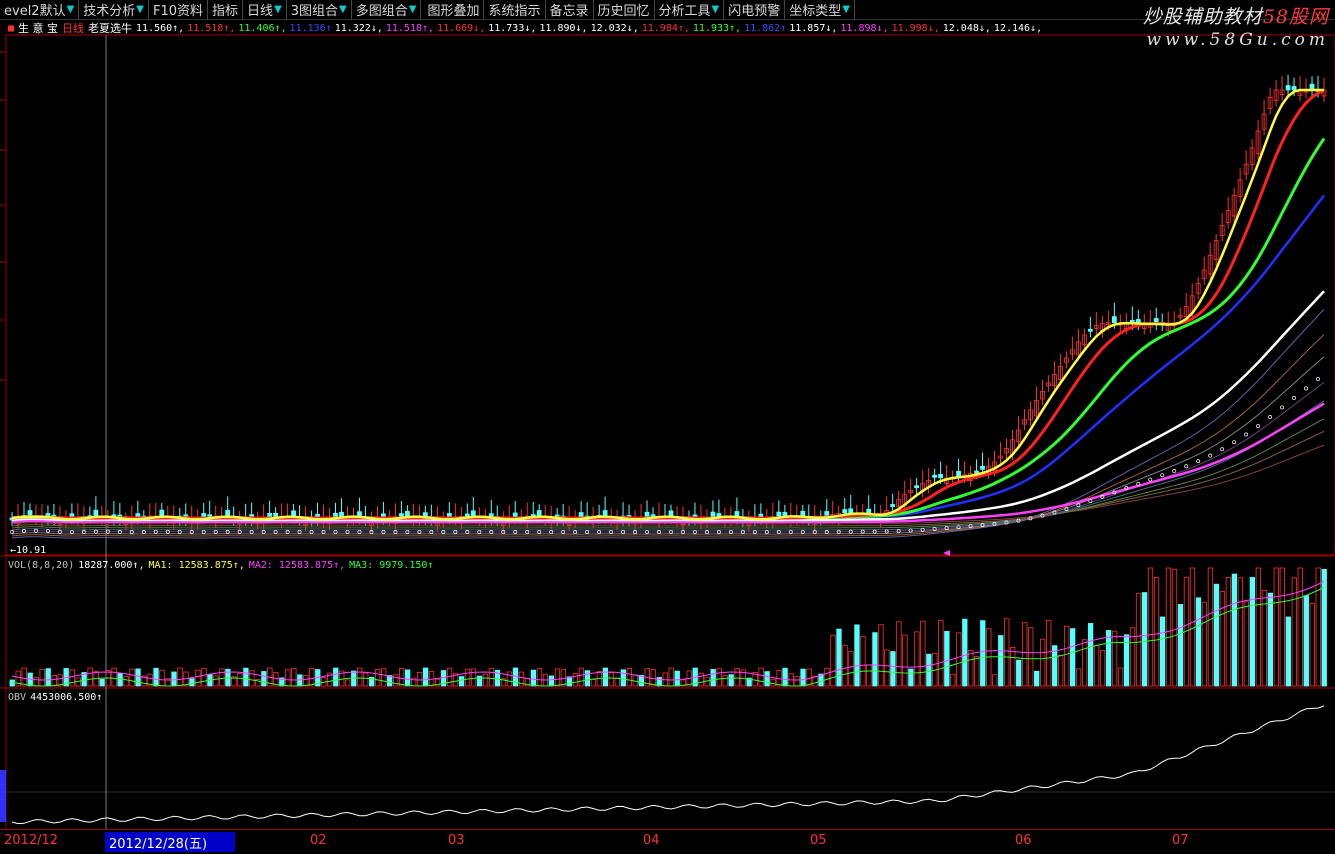 This screenshot has height=854, width=1335. I want to click on date-axis: 2012/12 2012/12/28(五) 02 03 04 05 06 07, so click(667, 841).